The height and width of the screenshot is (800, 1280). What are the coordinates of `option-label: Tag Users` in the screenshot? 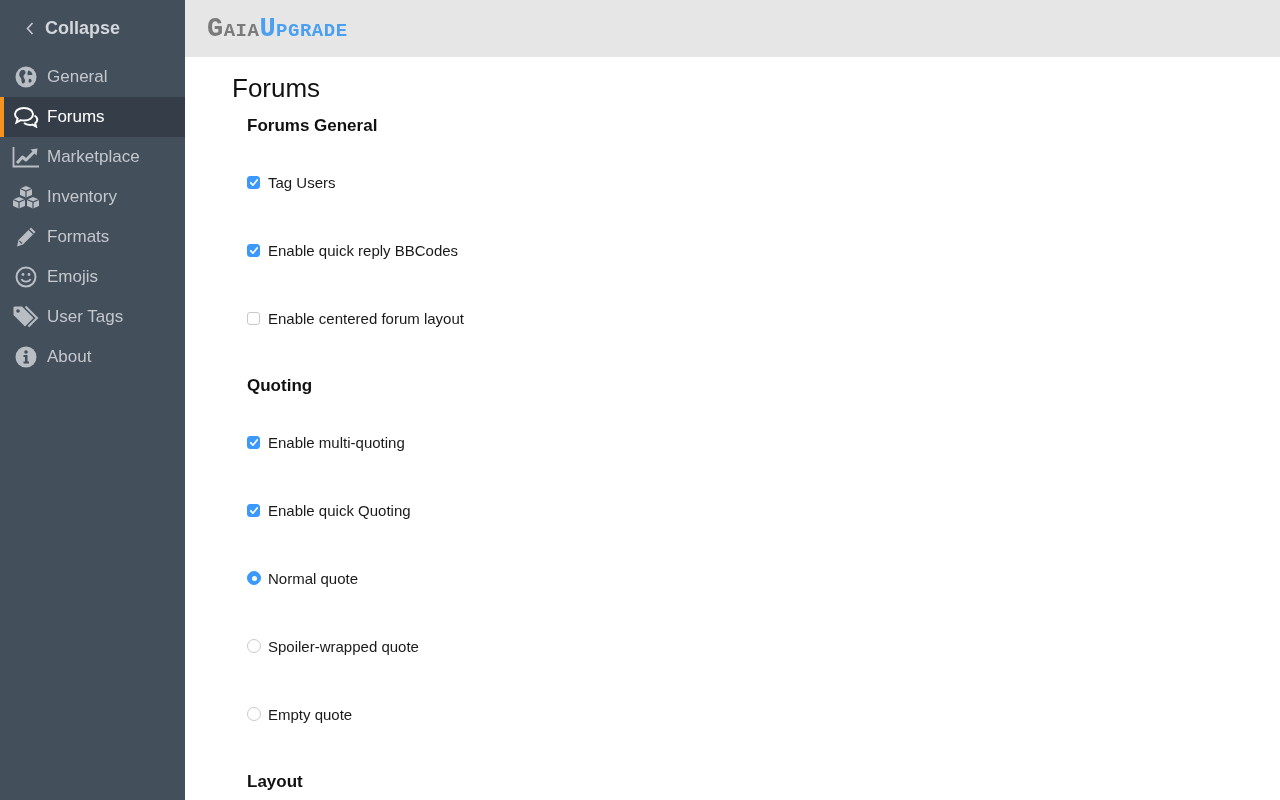 It's located at (302, 182).